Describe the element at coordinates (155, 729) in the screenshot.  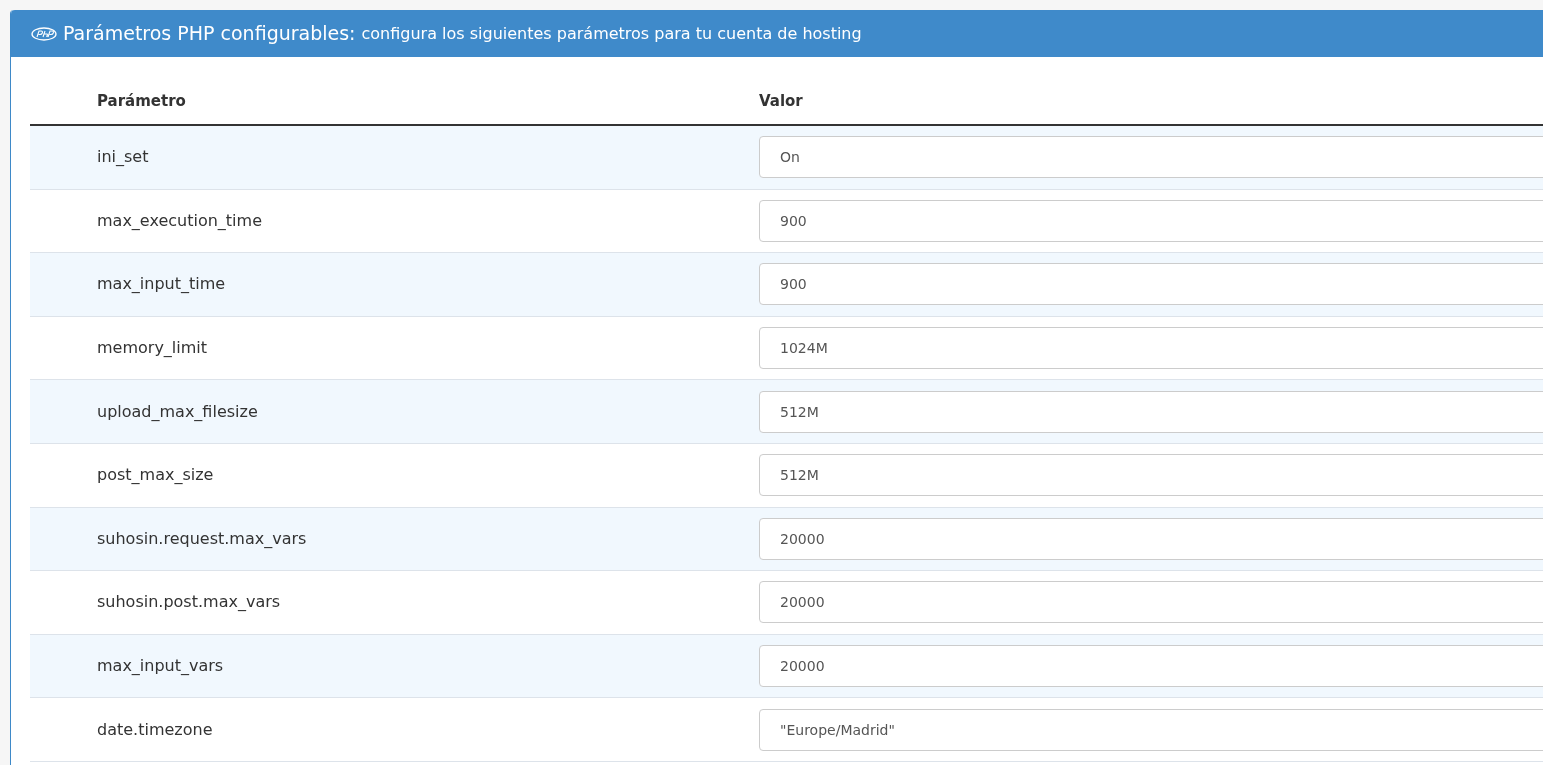
I see `parameter-name: date.timezone` at that location.